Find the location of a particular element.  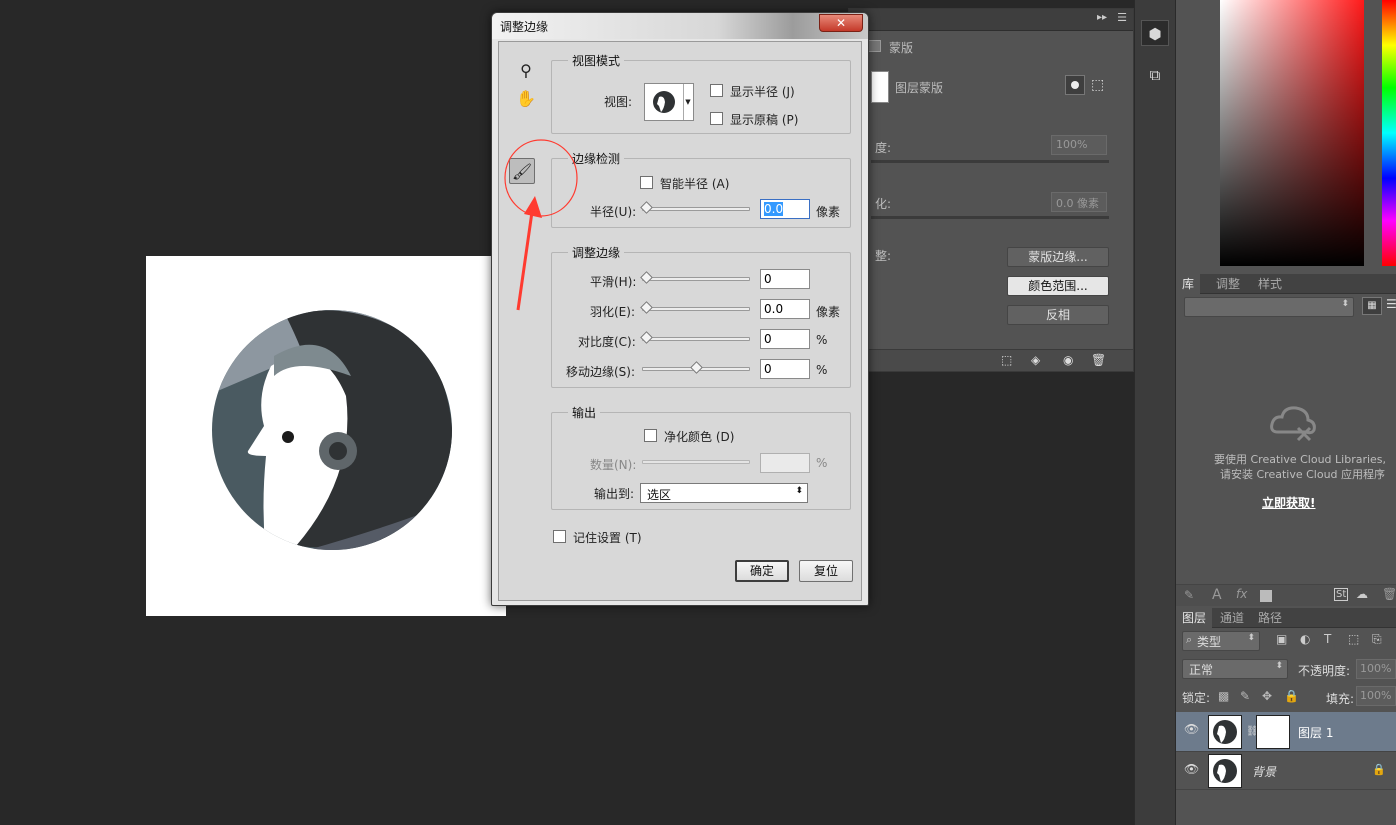

view-label: 视图: is located at coordinates (618, 102).